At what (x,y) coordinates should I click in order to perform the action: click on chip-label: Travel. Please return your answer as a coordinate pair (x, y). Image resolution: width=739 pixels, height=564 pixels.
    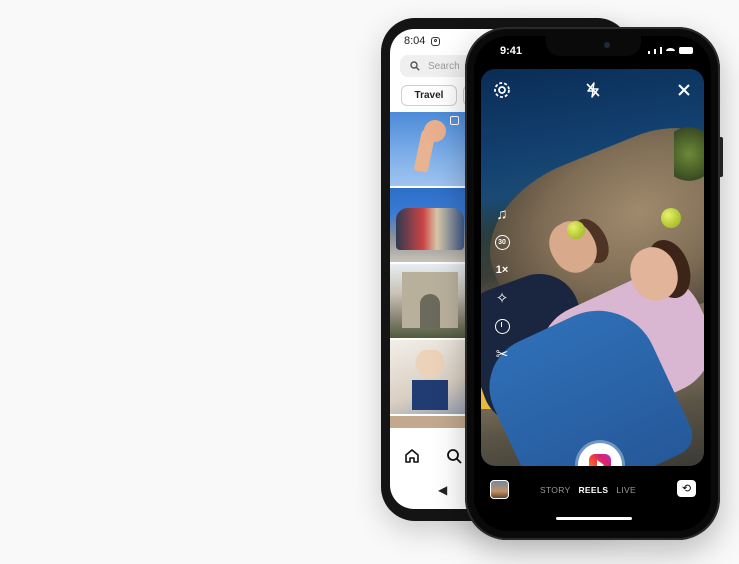
    Looking at the image, I should click on (429, 95).